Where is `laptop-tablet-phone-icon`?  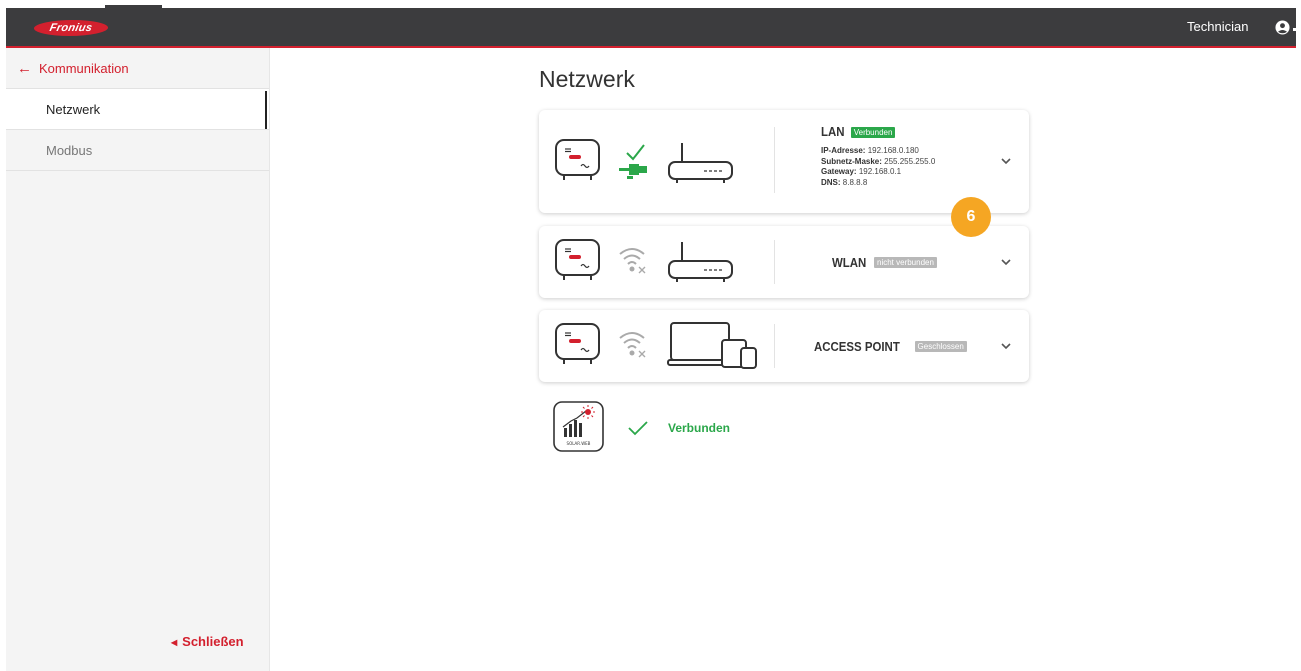
laptop-tablet-phone-icon is located at coordinates (712, 345).